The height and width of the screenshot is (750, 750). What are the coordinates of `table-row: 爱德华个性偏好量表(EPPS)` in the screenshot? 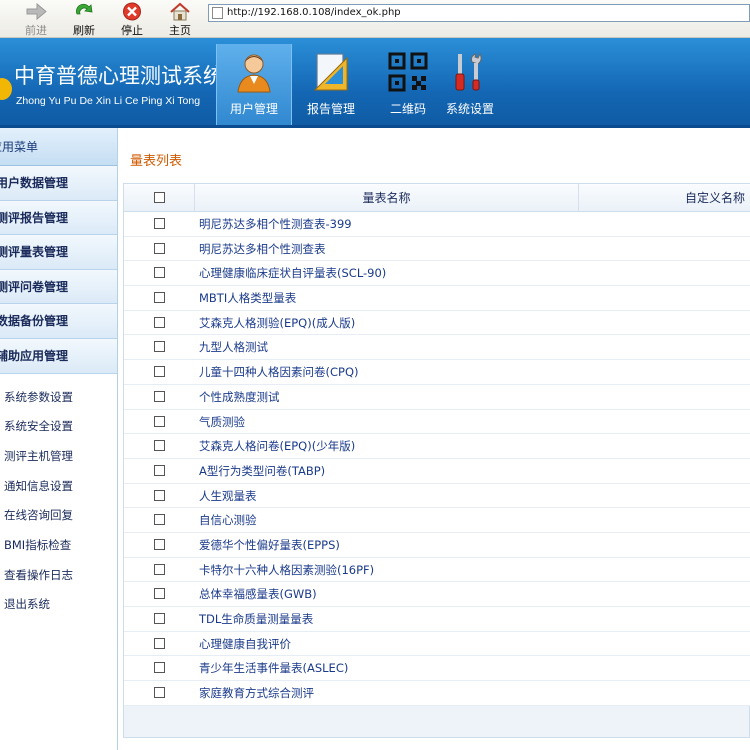 It's located at (437, 545).